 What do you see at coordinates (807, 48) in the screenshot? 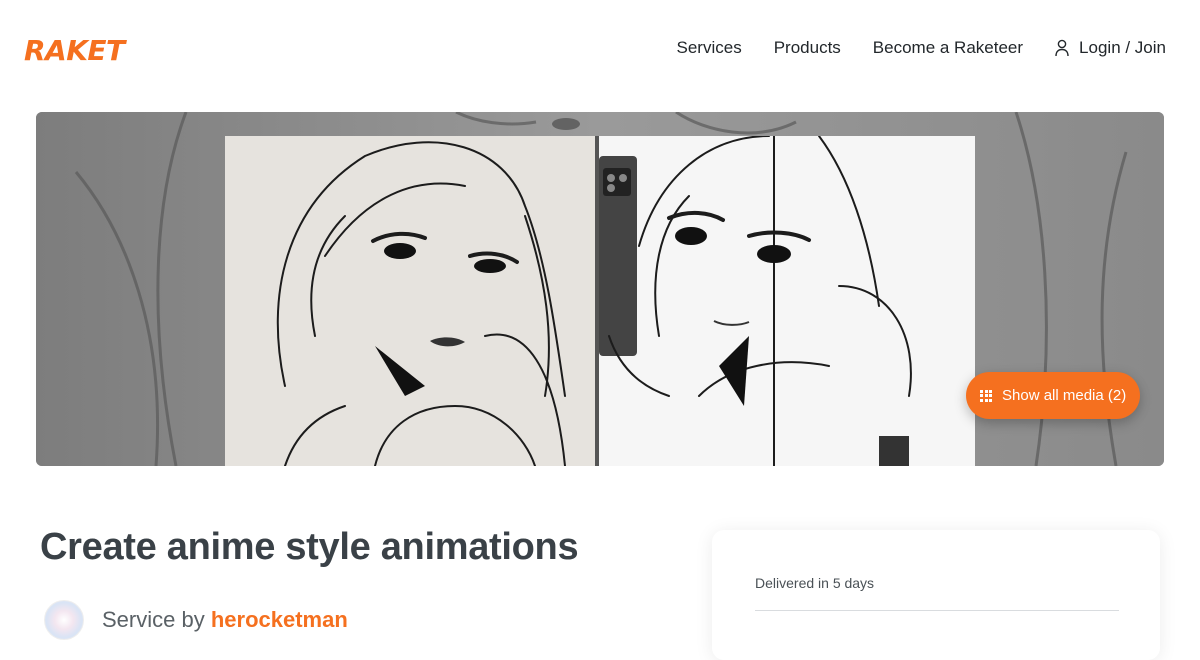
I see `nav-products: Products` at bounding box center [807, 48].